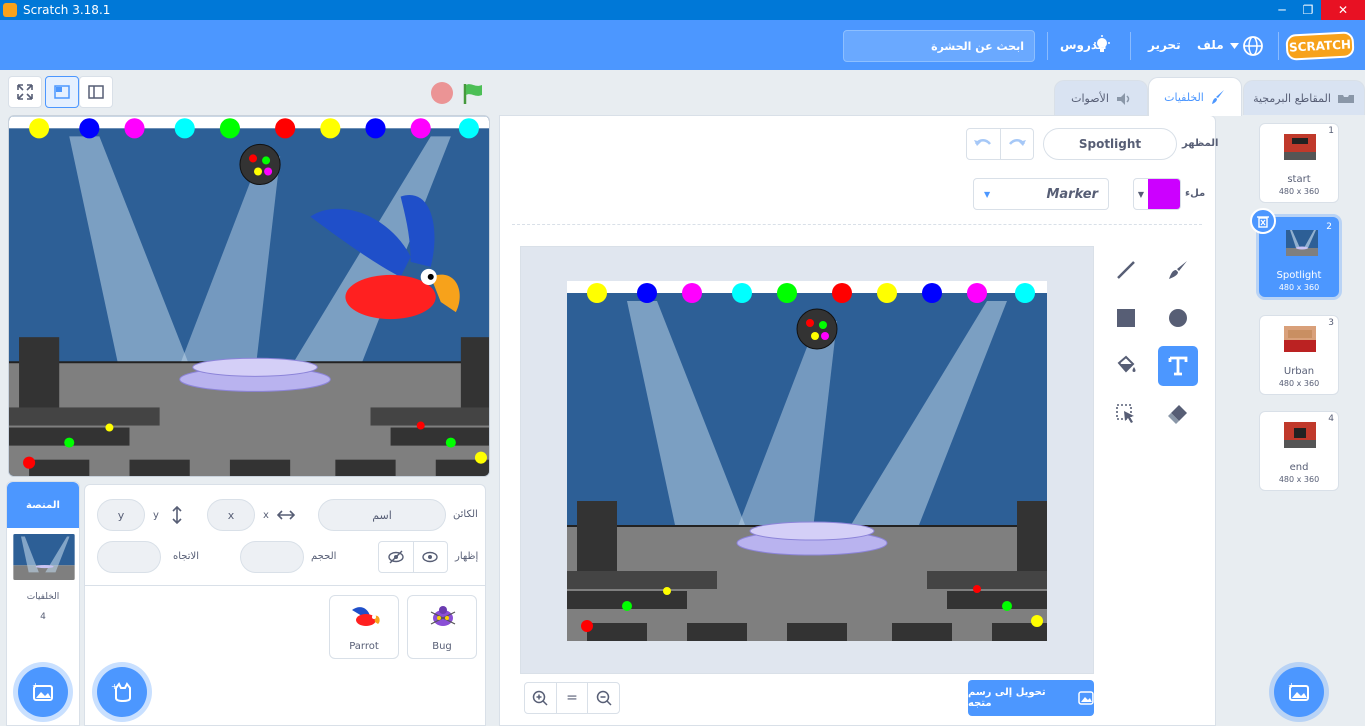 This screenshot has height=726, width=1365. I want to click on brush-icon, so click(1178, 270).